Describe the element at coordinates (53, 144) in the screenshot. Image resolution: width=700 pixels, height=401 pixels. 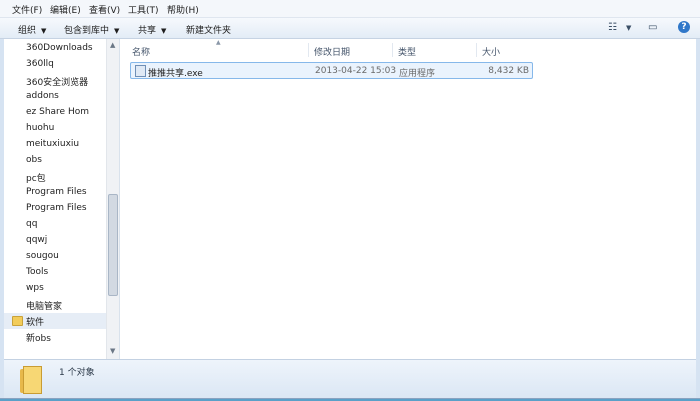
I see `folder-tree-label: meituxiuxiu` at that location.